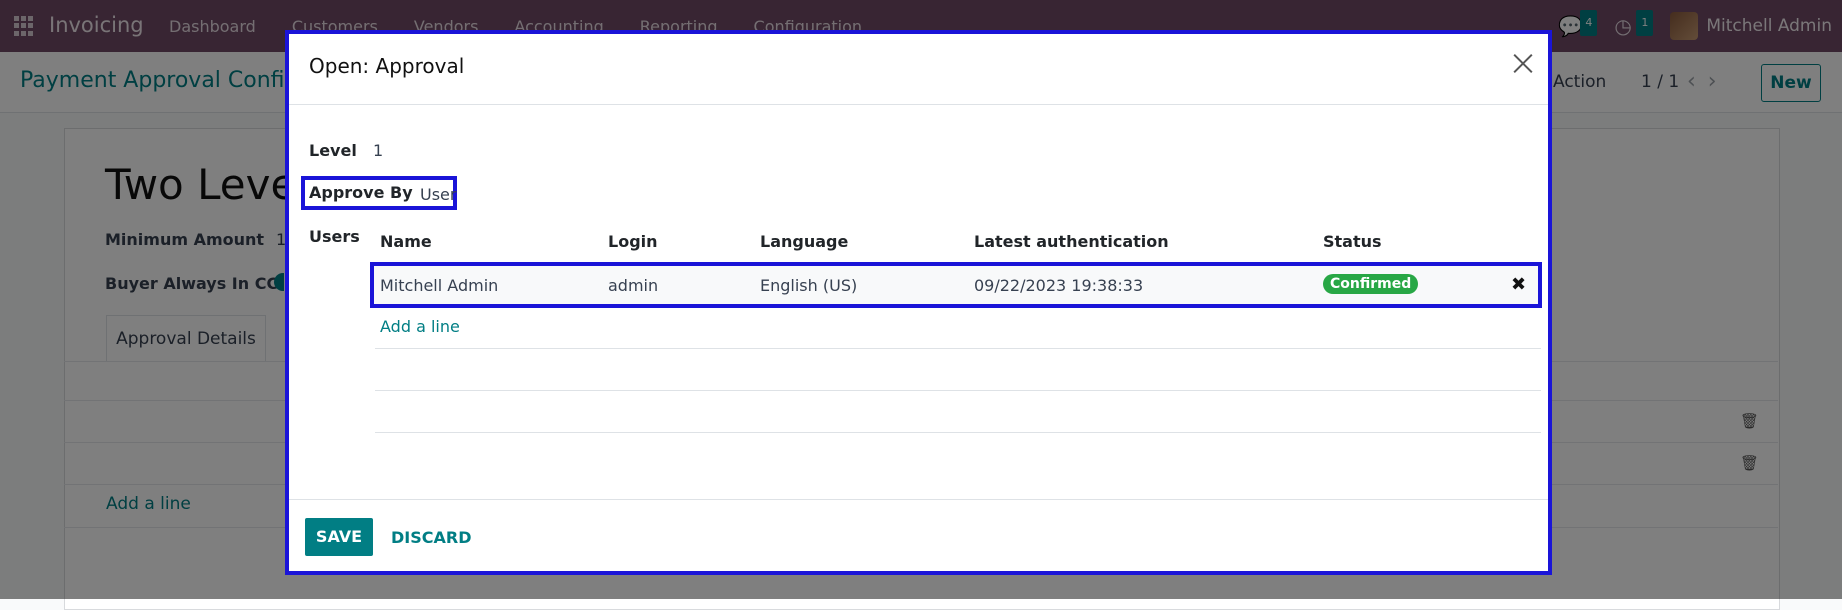 The width and height of the screenshot is (1842, 610). I want to click on column-header-login: Login, so click(633, 241).